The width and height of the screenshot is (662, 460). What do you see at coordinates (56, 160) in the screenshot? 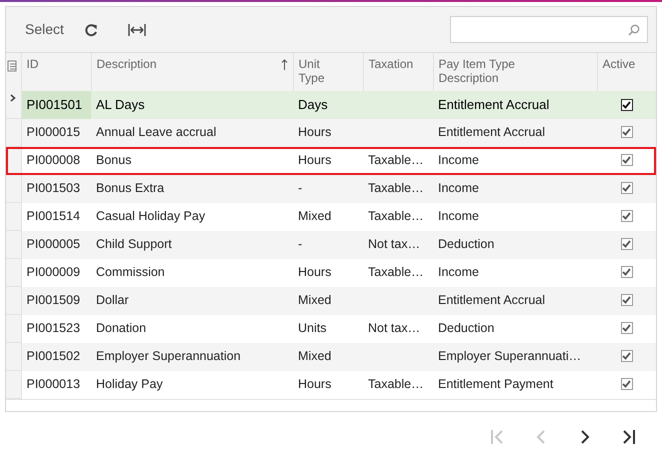
I see `table-cell: PI000008` at bounding box center [56, 160].